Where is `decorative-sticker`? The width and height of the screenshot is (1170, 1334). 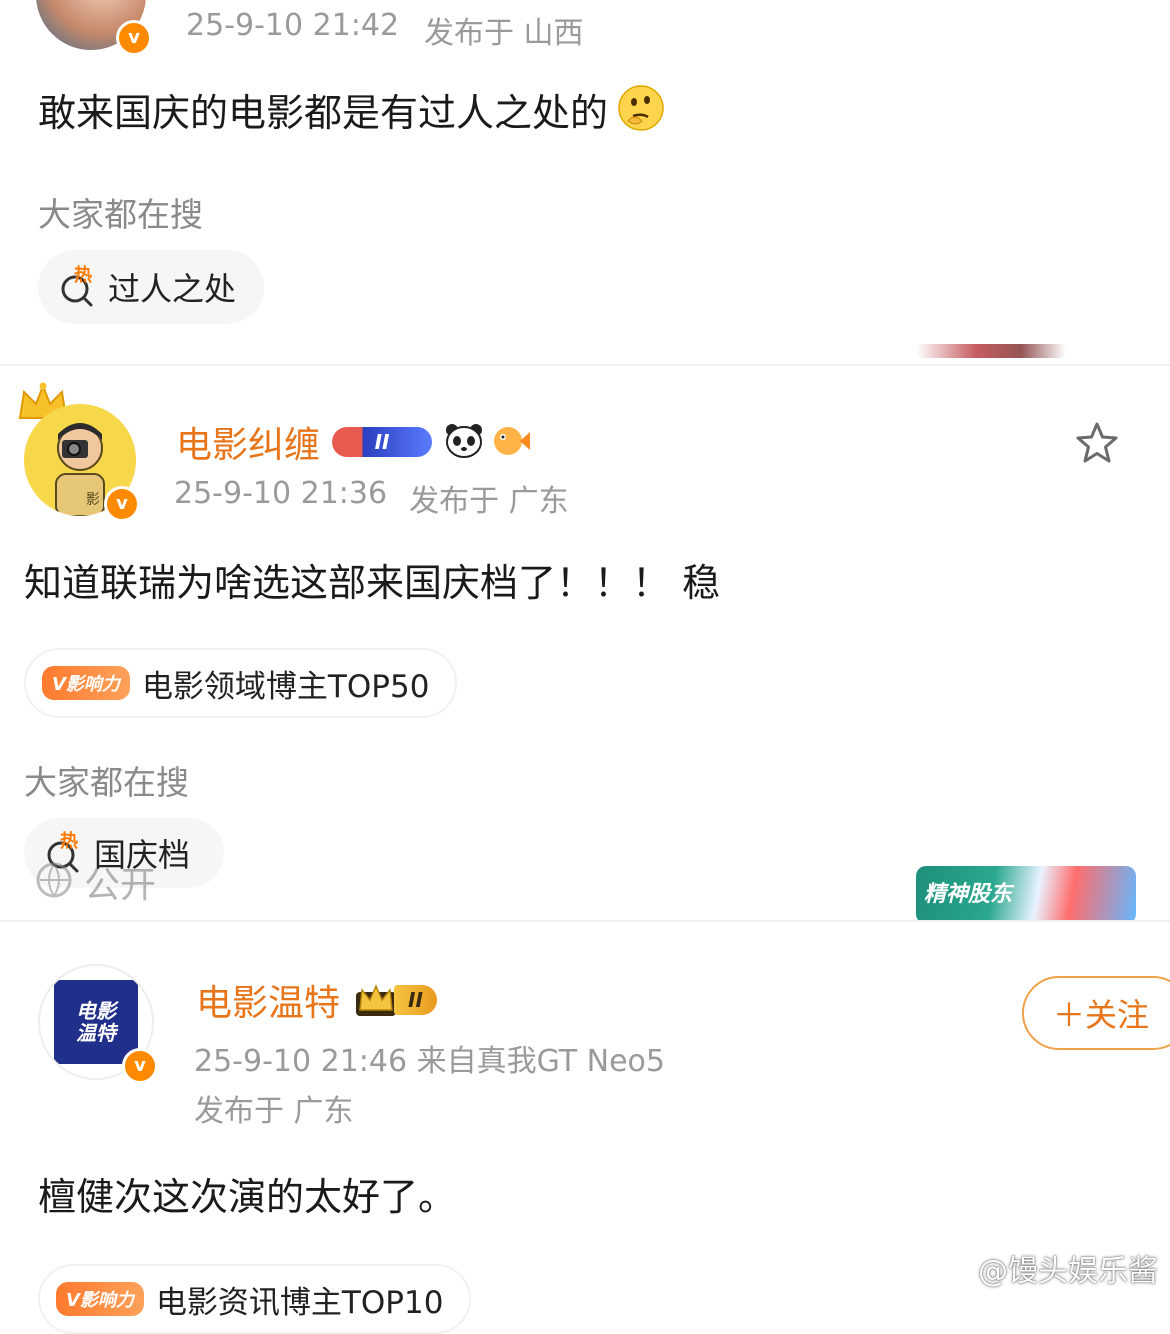
decorative-sticker is located at coordinates (991, 351).